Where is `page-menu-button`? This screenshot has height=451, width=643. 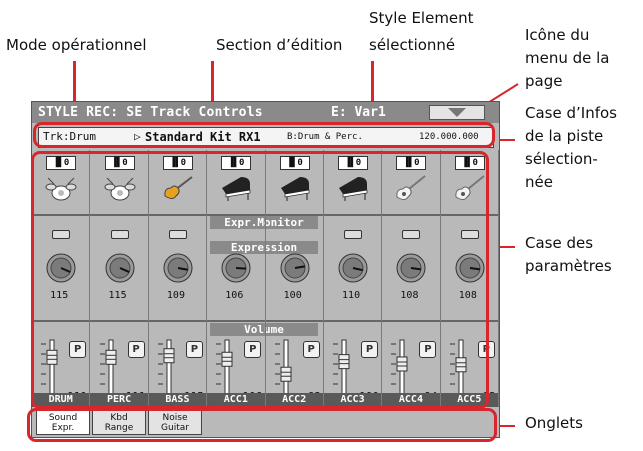
page-menu-button is located at coordinates (457, 112).